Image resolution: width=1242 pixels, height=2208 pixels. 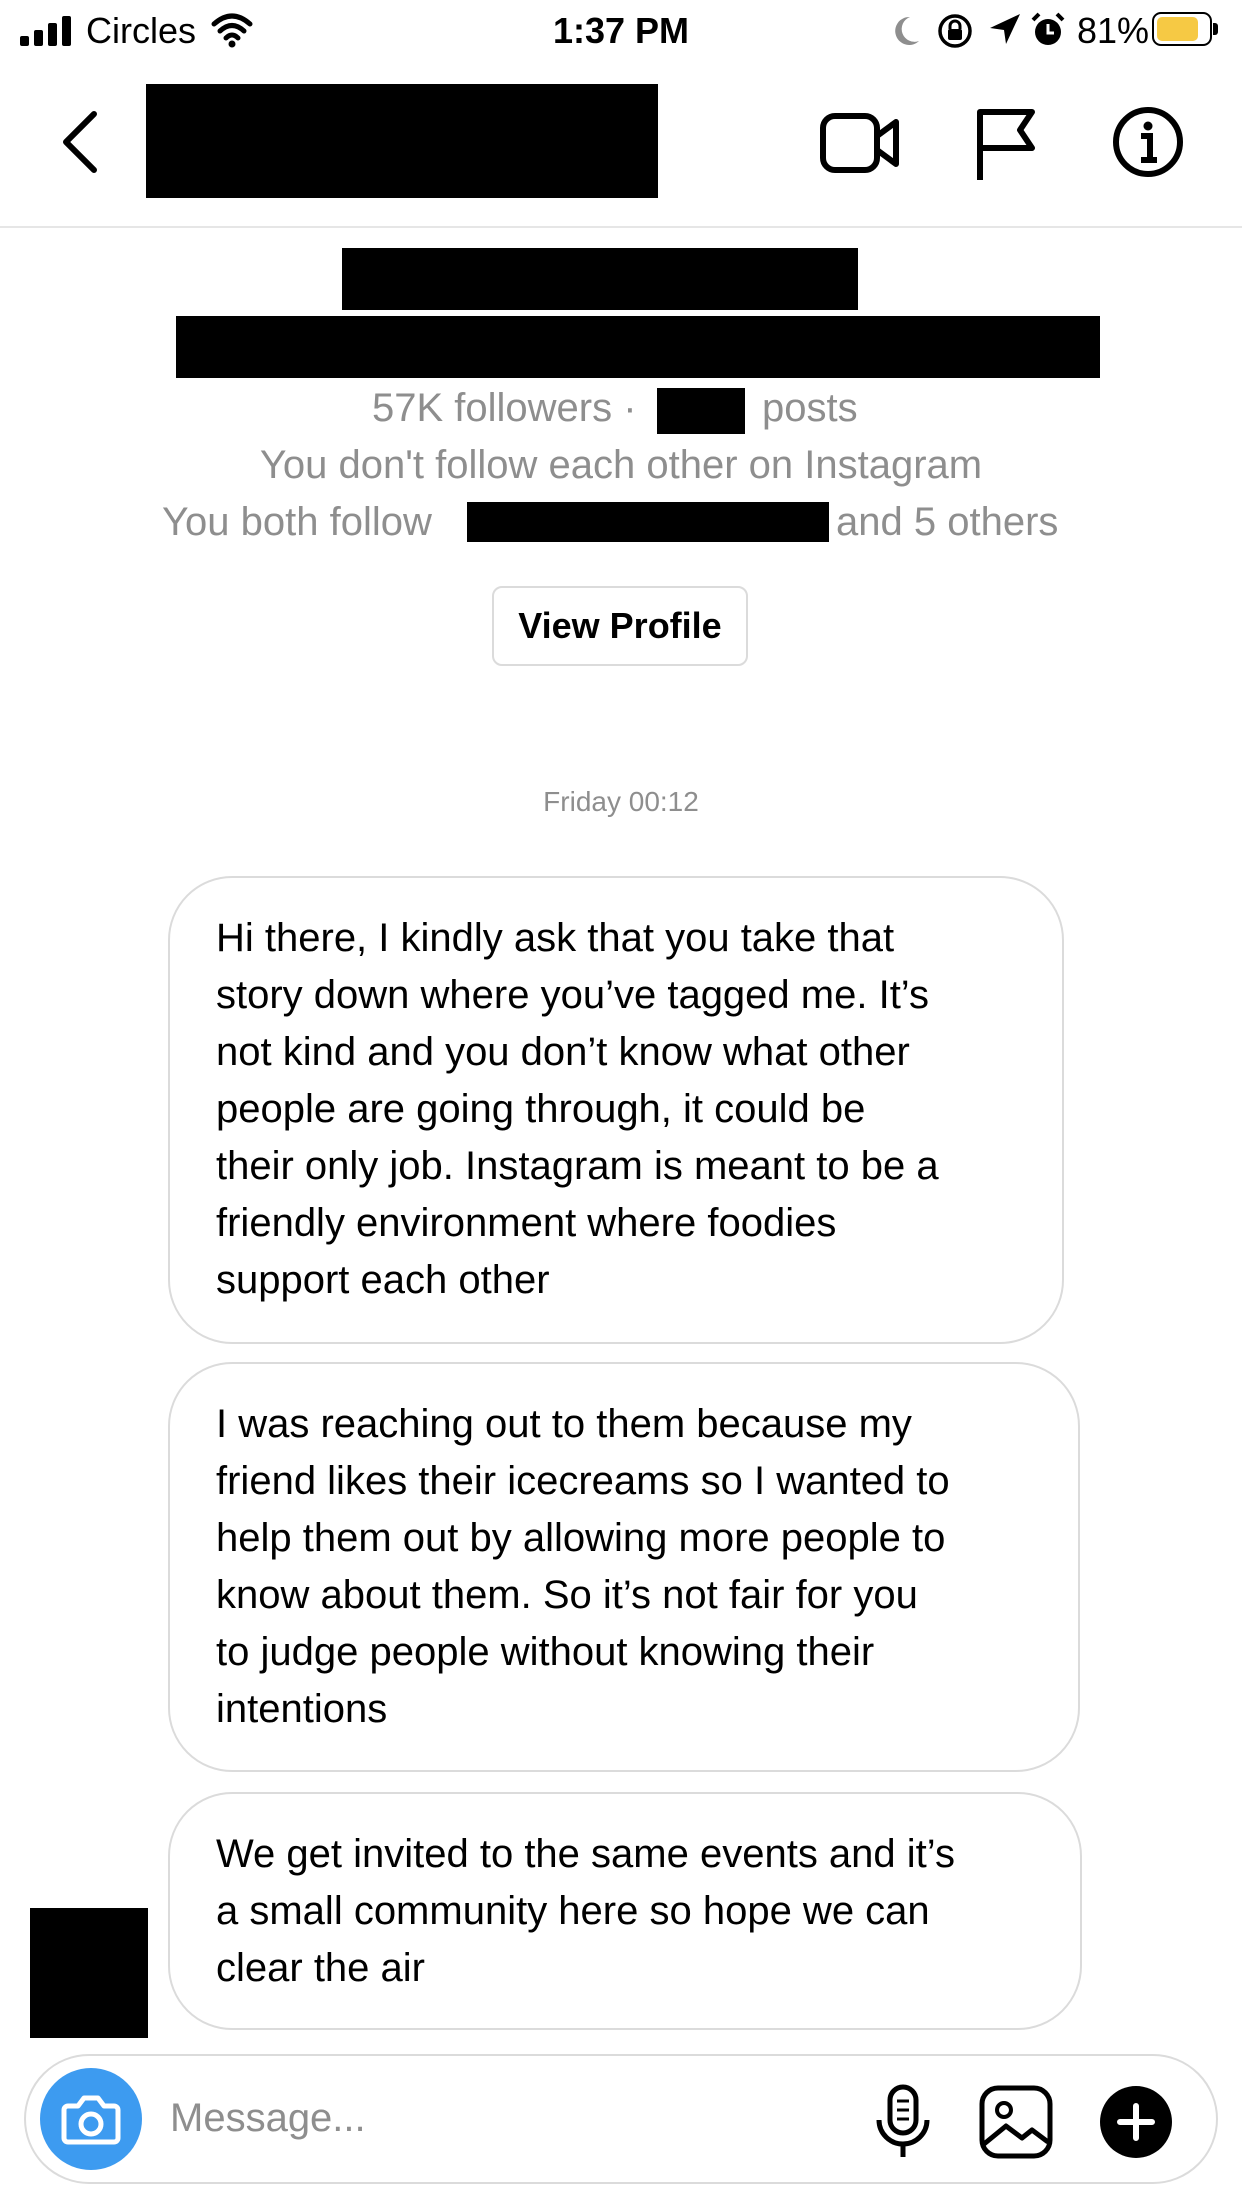 I want to click on video-call-icon, so click(x=859, y=143).